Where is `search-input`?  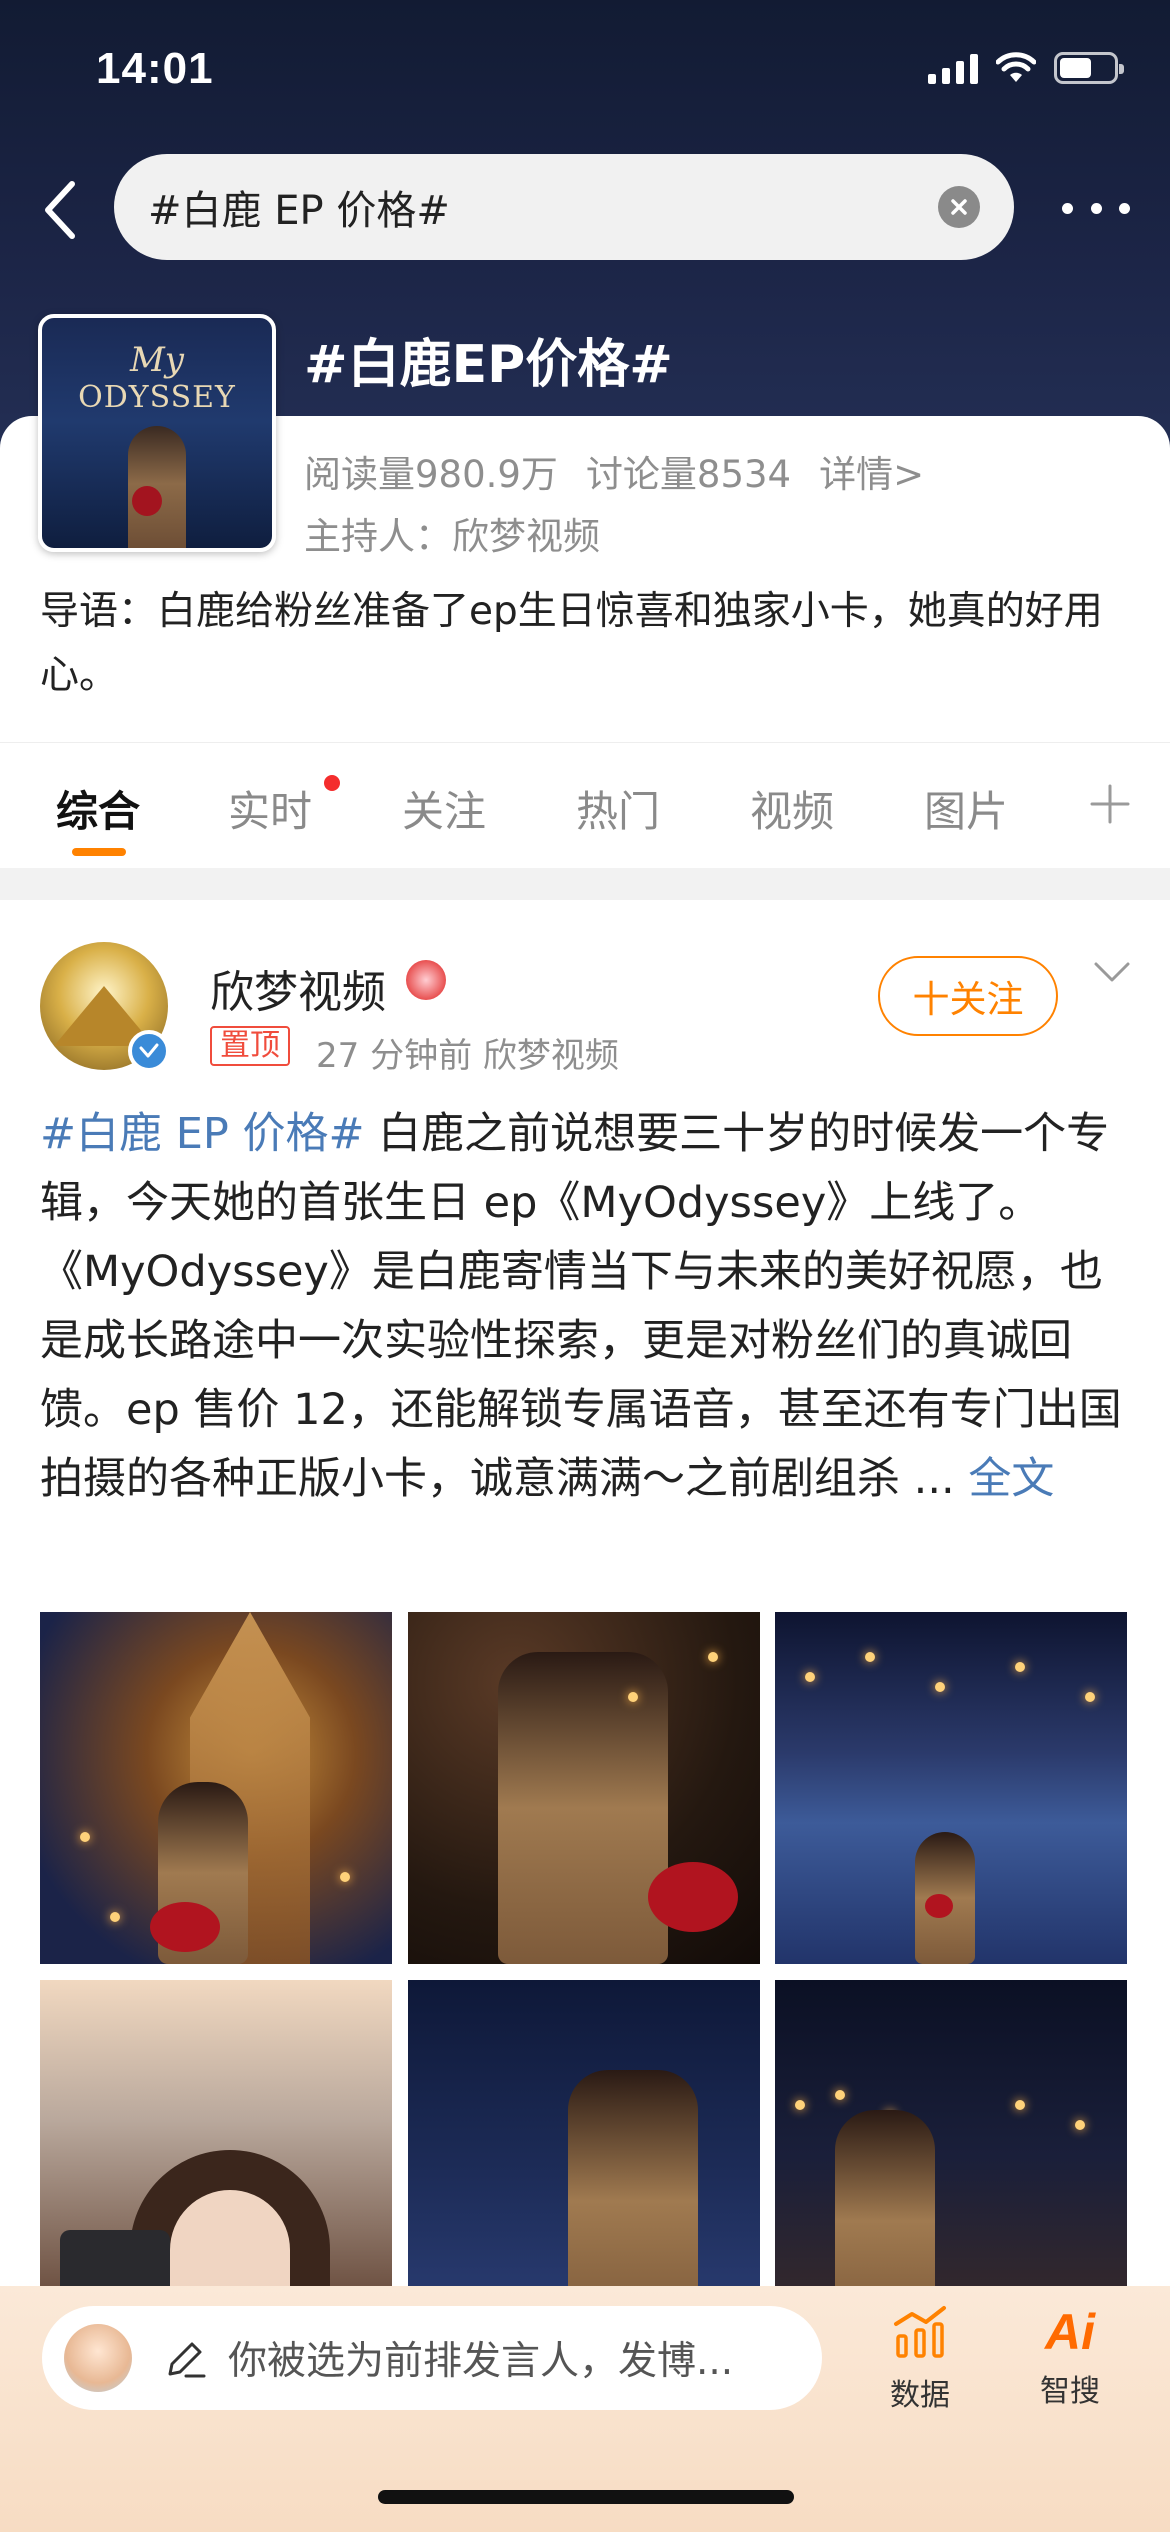
search-input is located at coordinates (543, 207).